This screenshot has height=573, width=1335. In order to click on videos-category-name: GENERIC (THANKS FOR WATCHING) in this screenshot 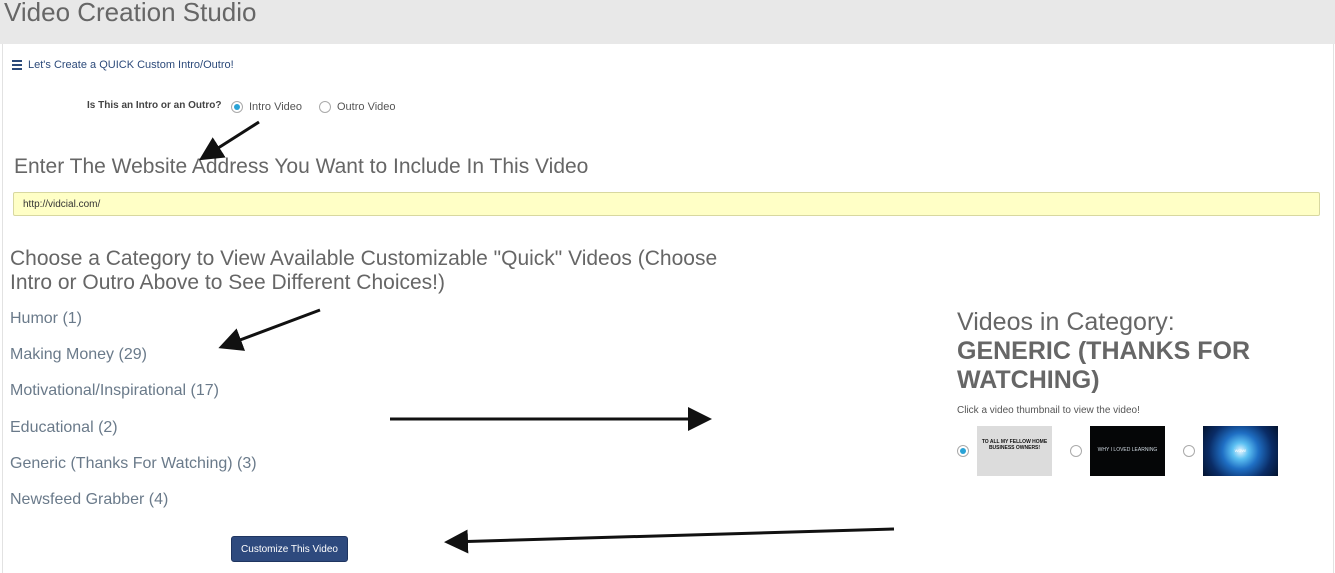, I will do `click(1104, 365)`.